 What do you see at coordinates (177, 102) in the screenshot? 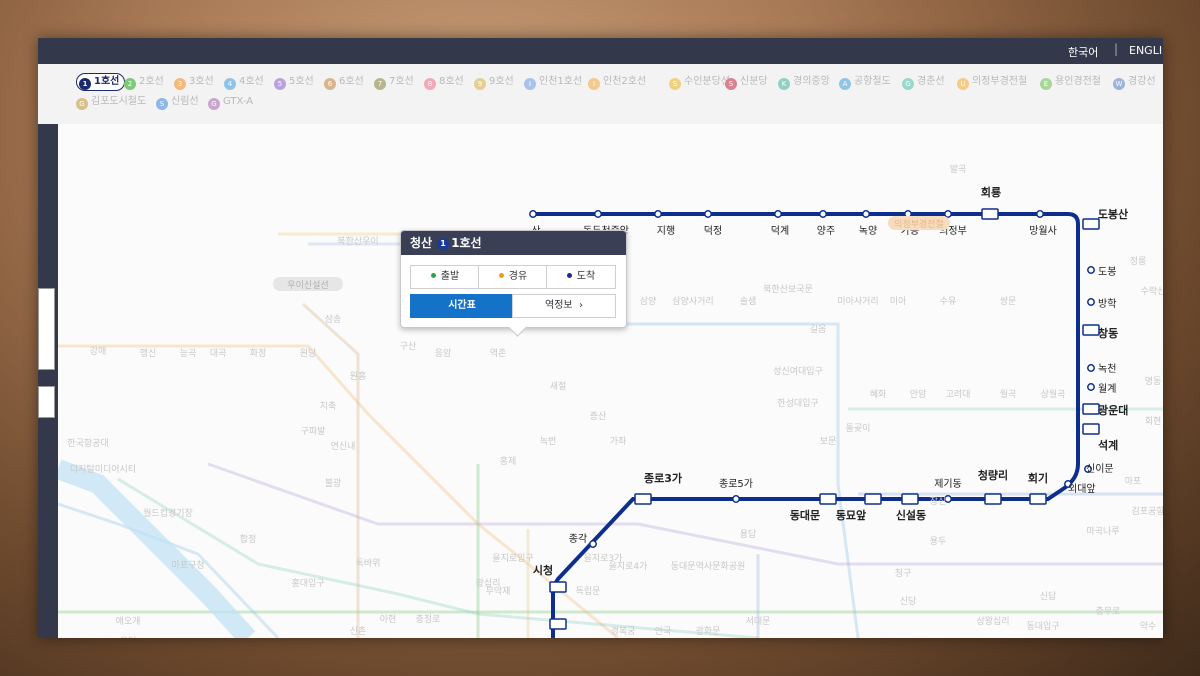
I see `line-chip-21: S 신림선` at bounding box center [177, 102].